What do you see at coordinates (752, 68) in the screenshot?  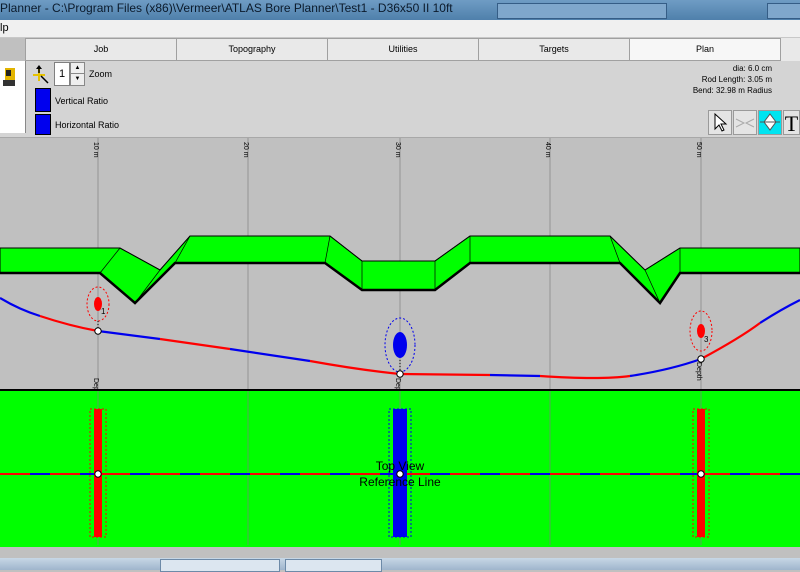 I see `dia-readout: dia: 6.0 cm` at bounding box center [752, 68].